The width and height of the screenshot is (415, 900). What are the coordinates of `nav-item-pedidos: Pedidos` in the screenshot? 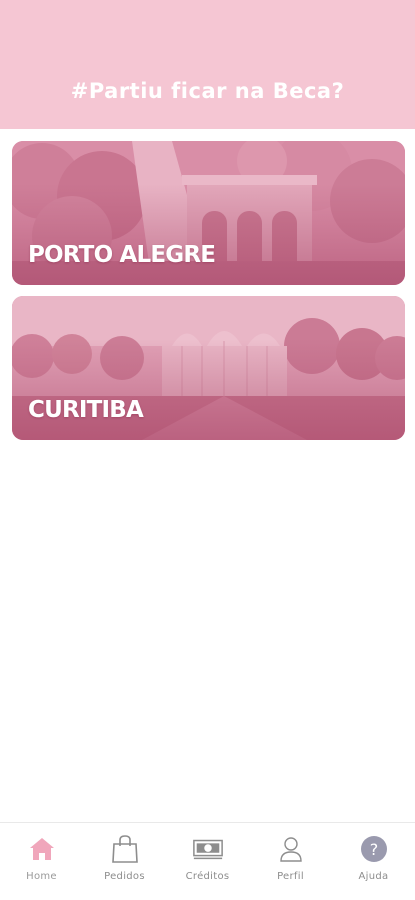 It's located at (125, 857).